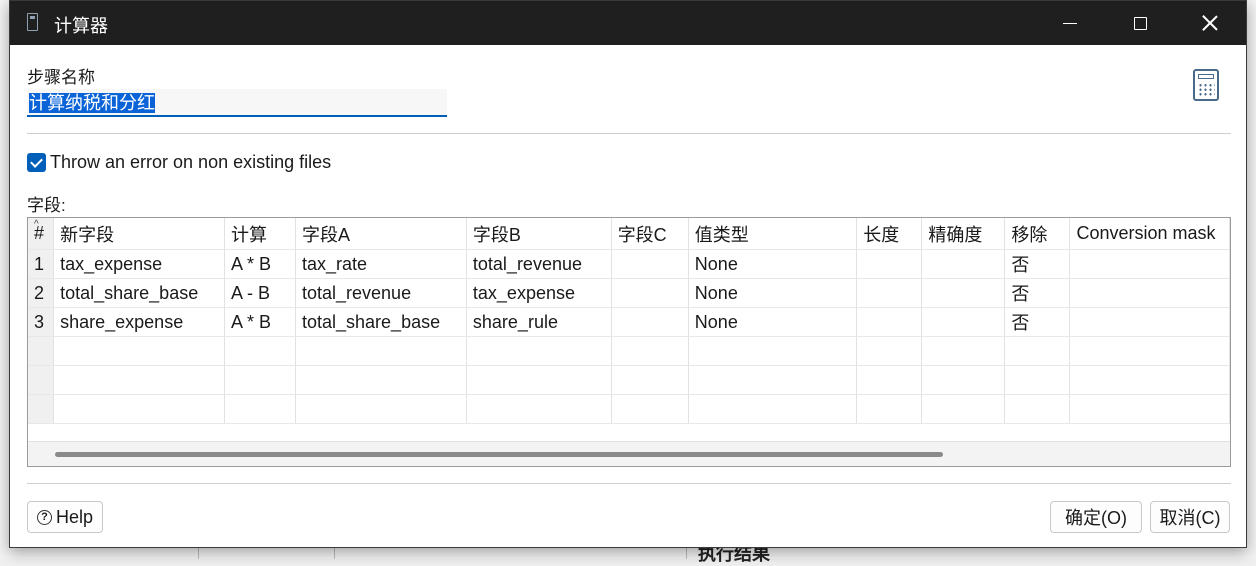 This screenshot has height=566, width=1256. Describe the element at coordinates (41, 234) in the screenshot. I see `column-header: ^ #` at that location.